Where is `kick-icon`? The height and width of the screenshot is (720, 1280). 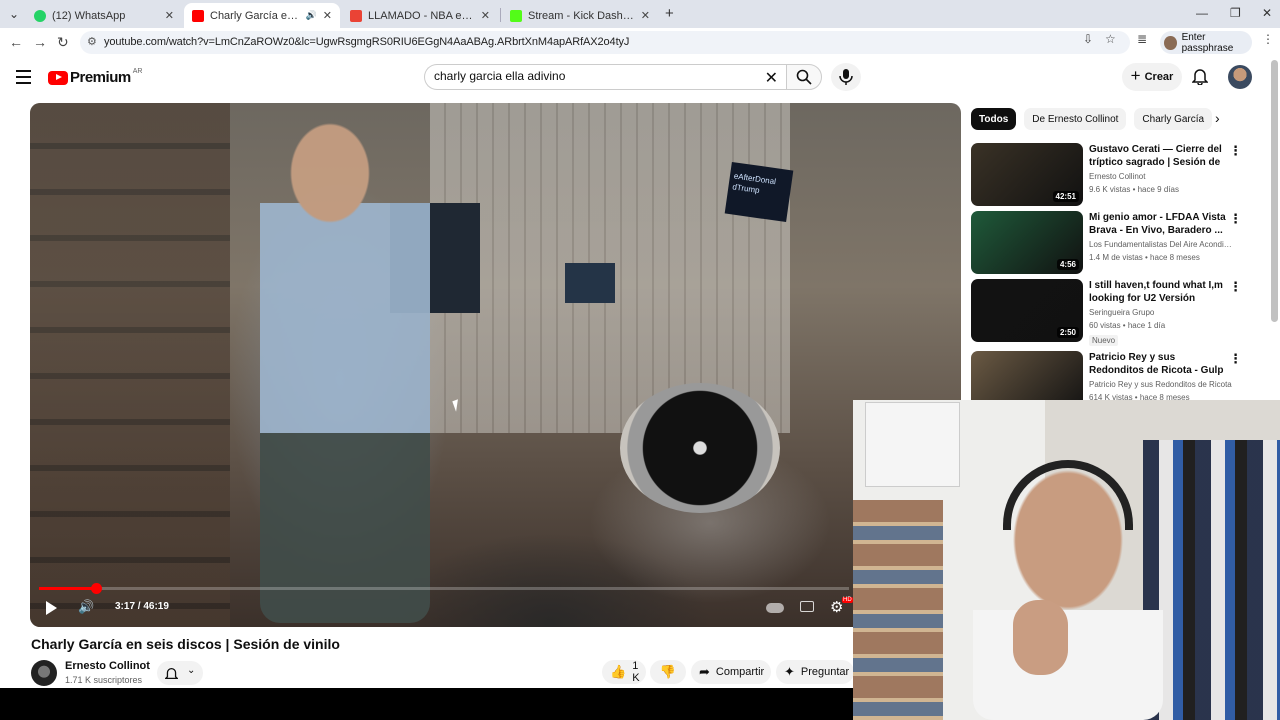
kick-icon is located at coordinates (516, 15).